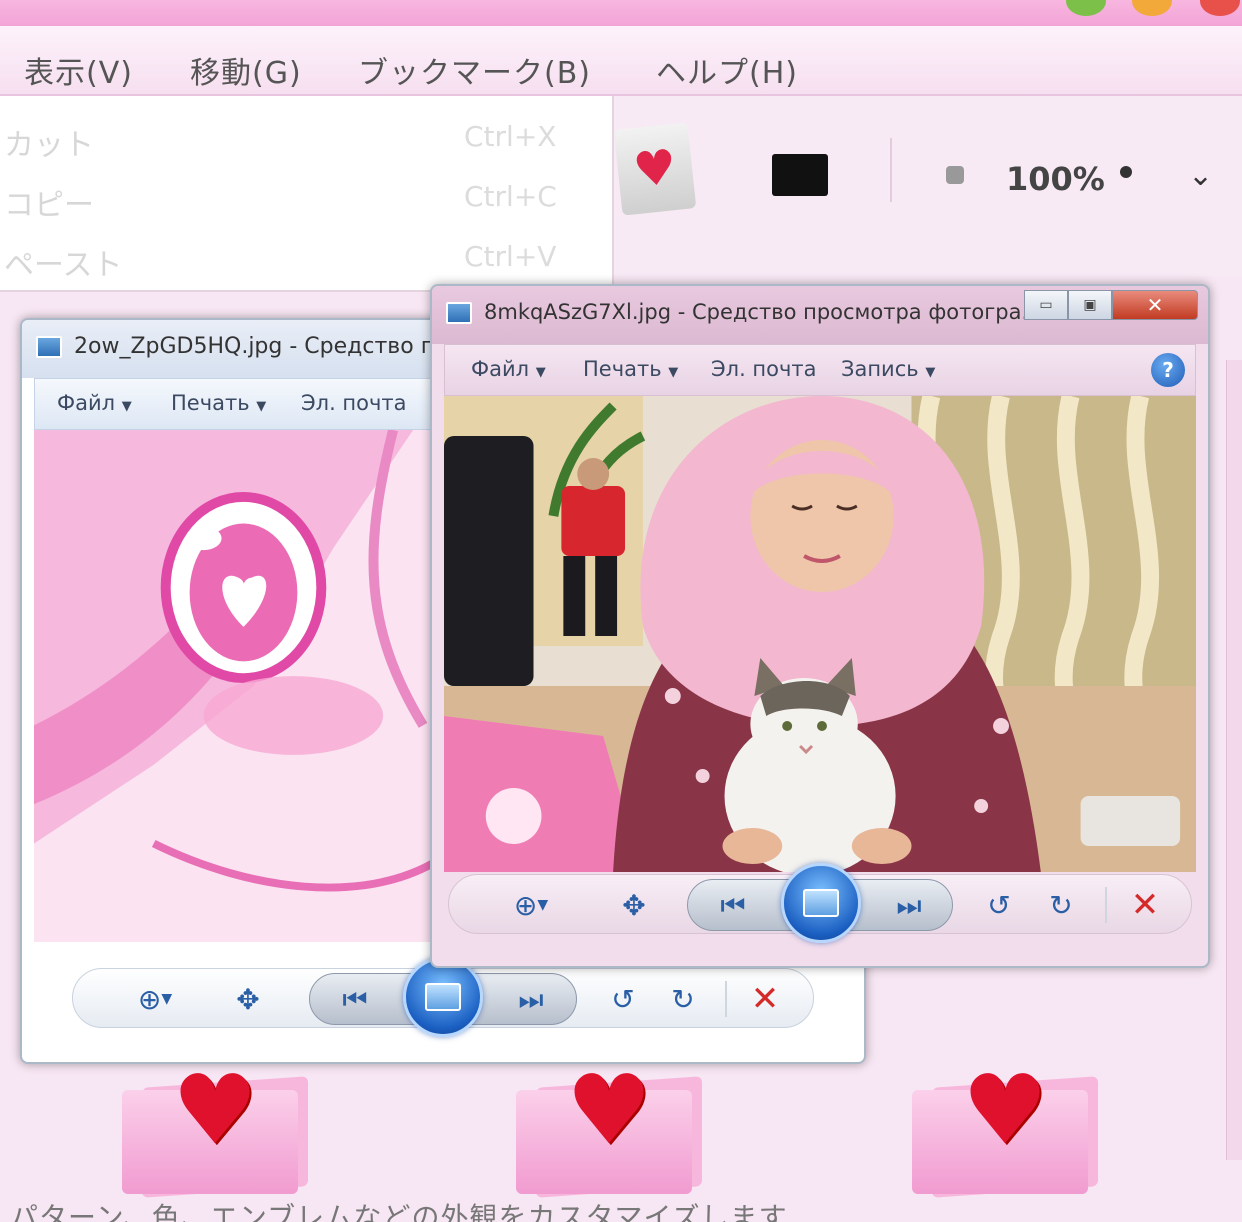 The width and height of the screenshot is (1242, 1222). I want to click on minimize-button: ▭, so click(1046, 305).